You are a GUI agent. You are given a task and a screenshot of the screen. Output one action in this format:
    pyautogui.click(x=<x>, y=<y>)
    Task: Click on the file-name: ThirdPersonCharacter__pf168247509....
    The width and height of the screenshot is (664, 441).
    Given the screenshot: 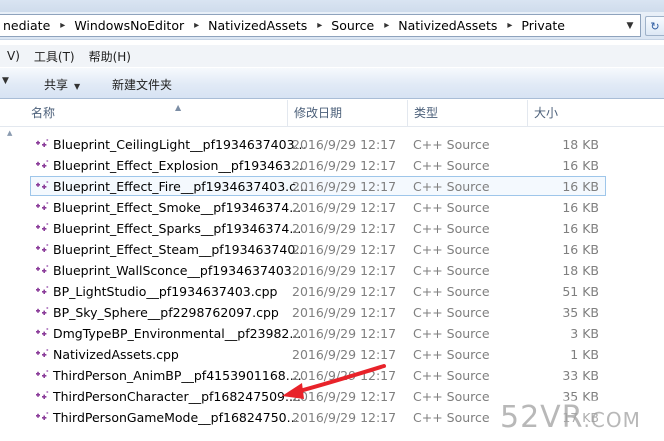 What is the action you would take?
    pyautogui.click(x=177, y=396)
    